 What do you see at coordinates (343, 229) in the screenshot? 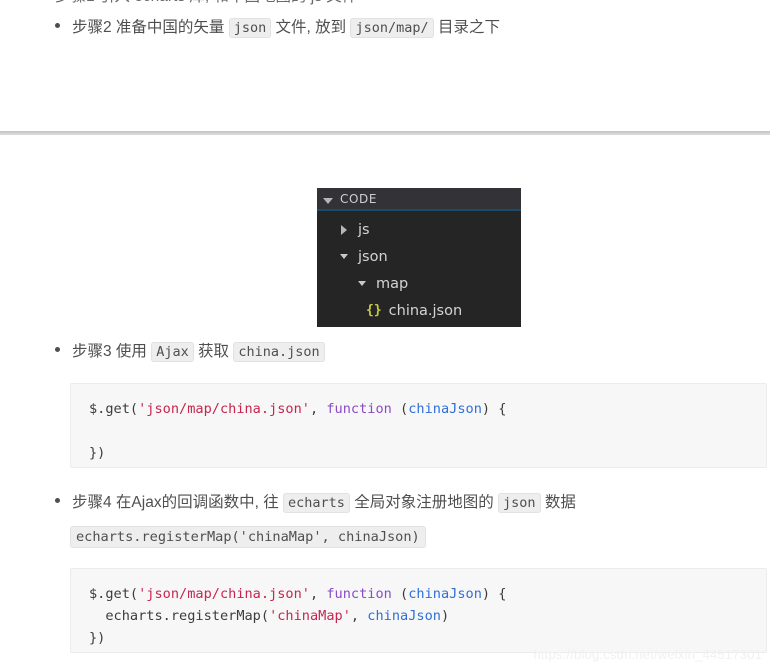
I see `triangle-right-icon` at bounding box center [343, 229].